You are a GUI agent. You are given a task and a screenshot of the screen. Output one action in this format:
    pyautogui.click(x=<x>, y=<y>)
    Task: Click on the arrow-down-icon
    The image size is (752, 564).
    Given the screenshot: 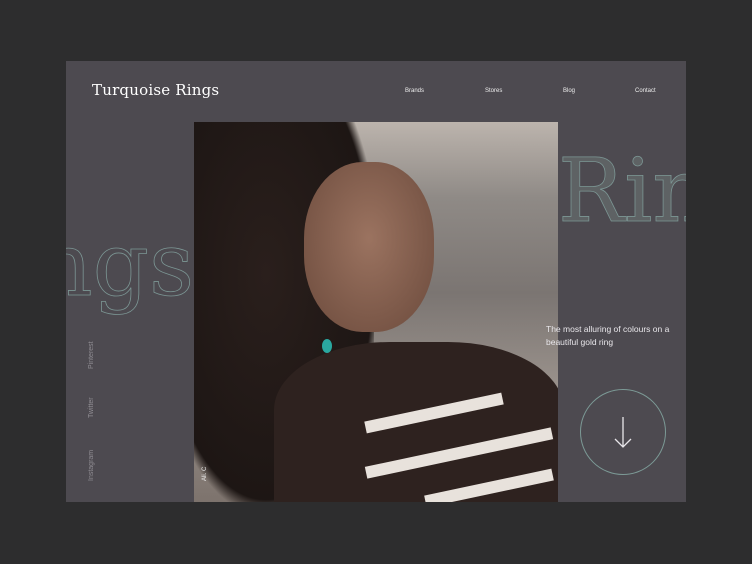 What is the action you would take?
    pyautogui.click(x=623, y=432)
    